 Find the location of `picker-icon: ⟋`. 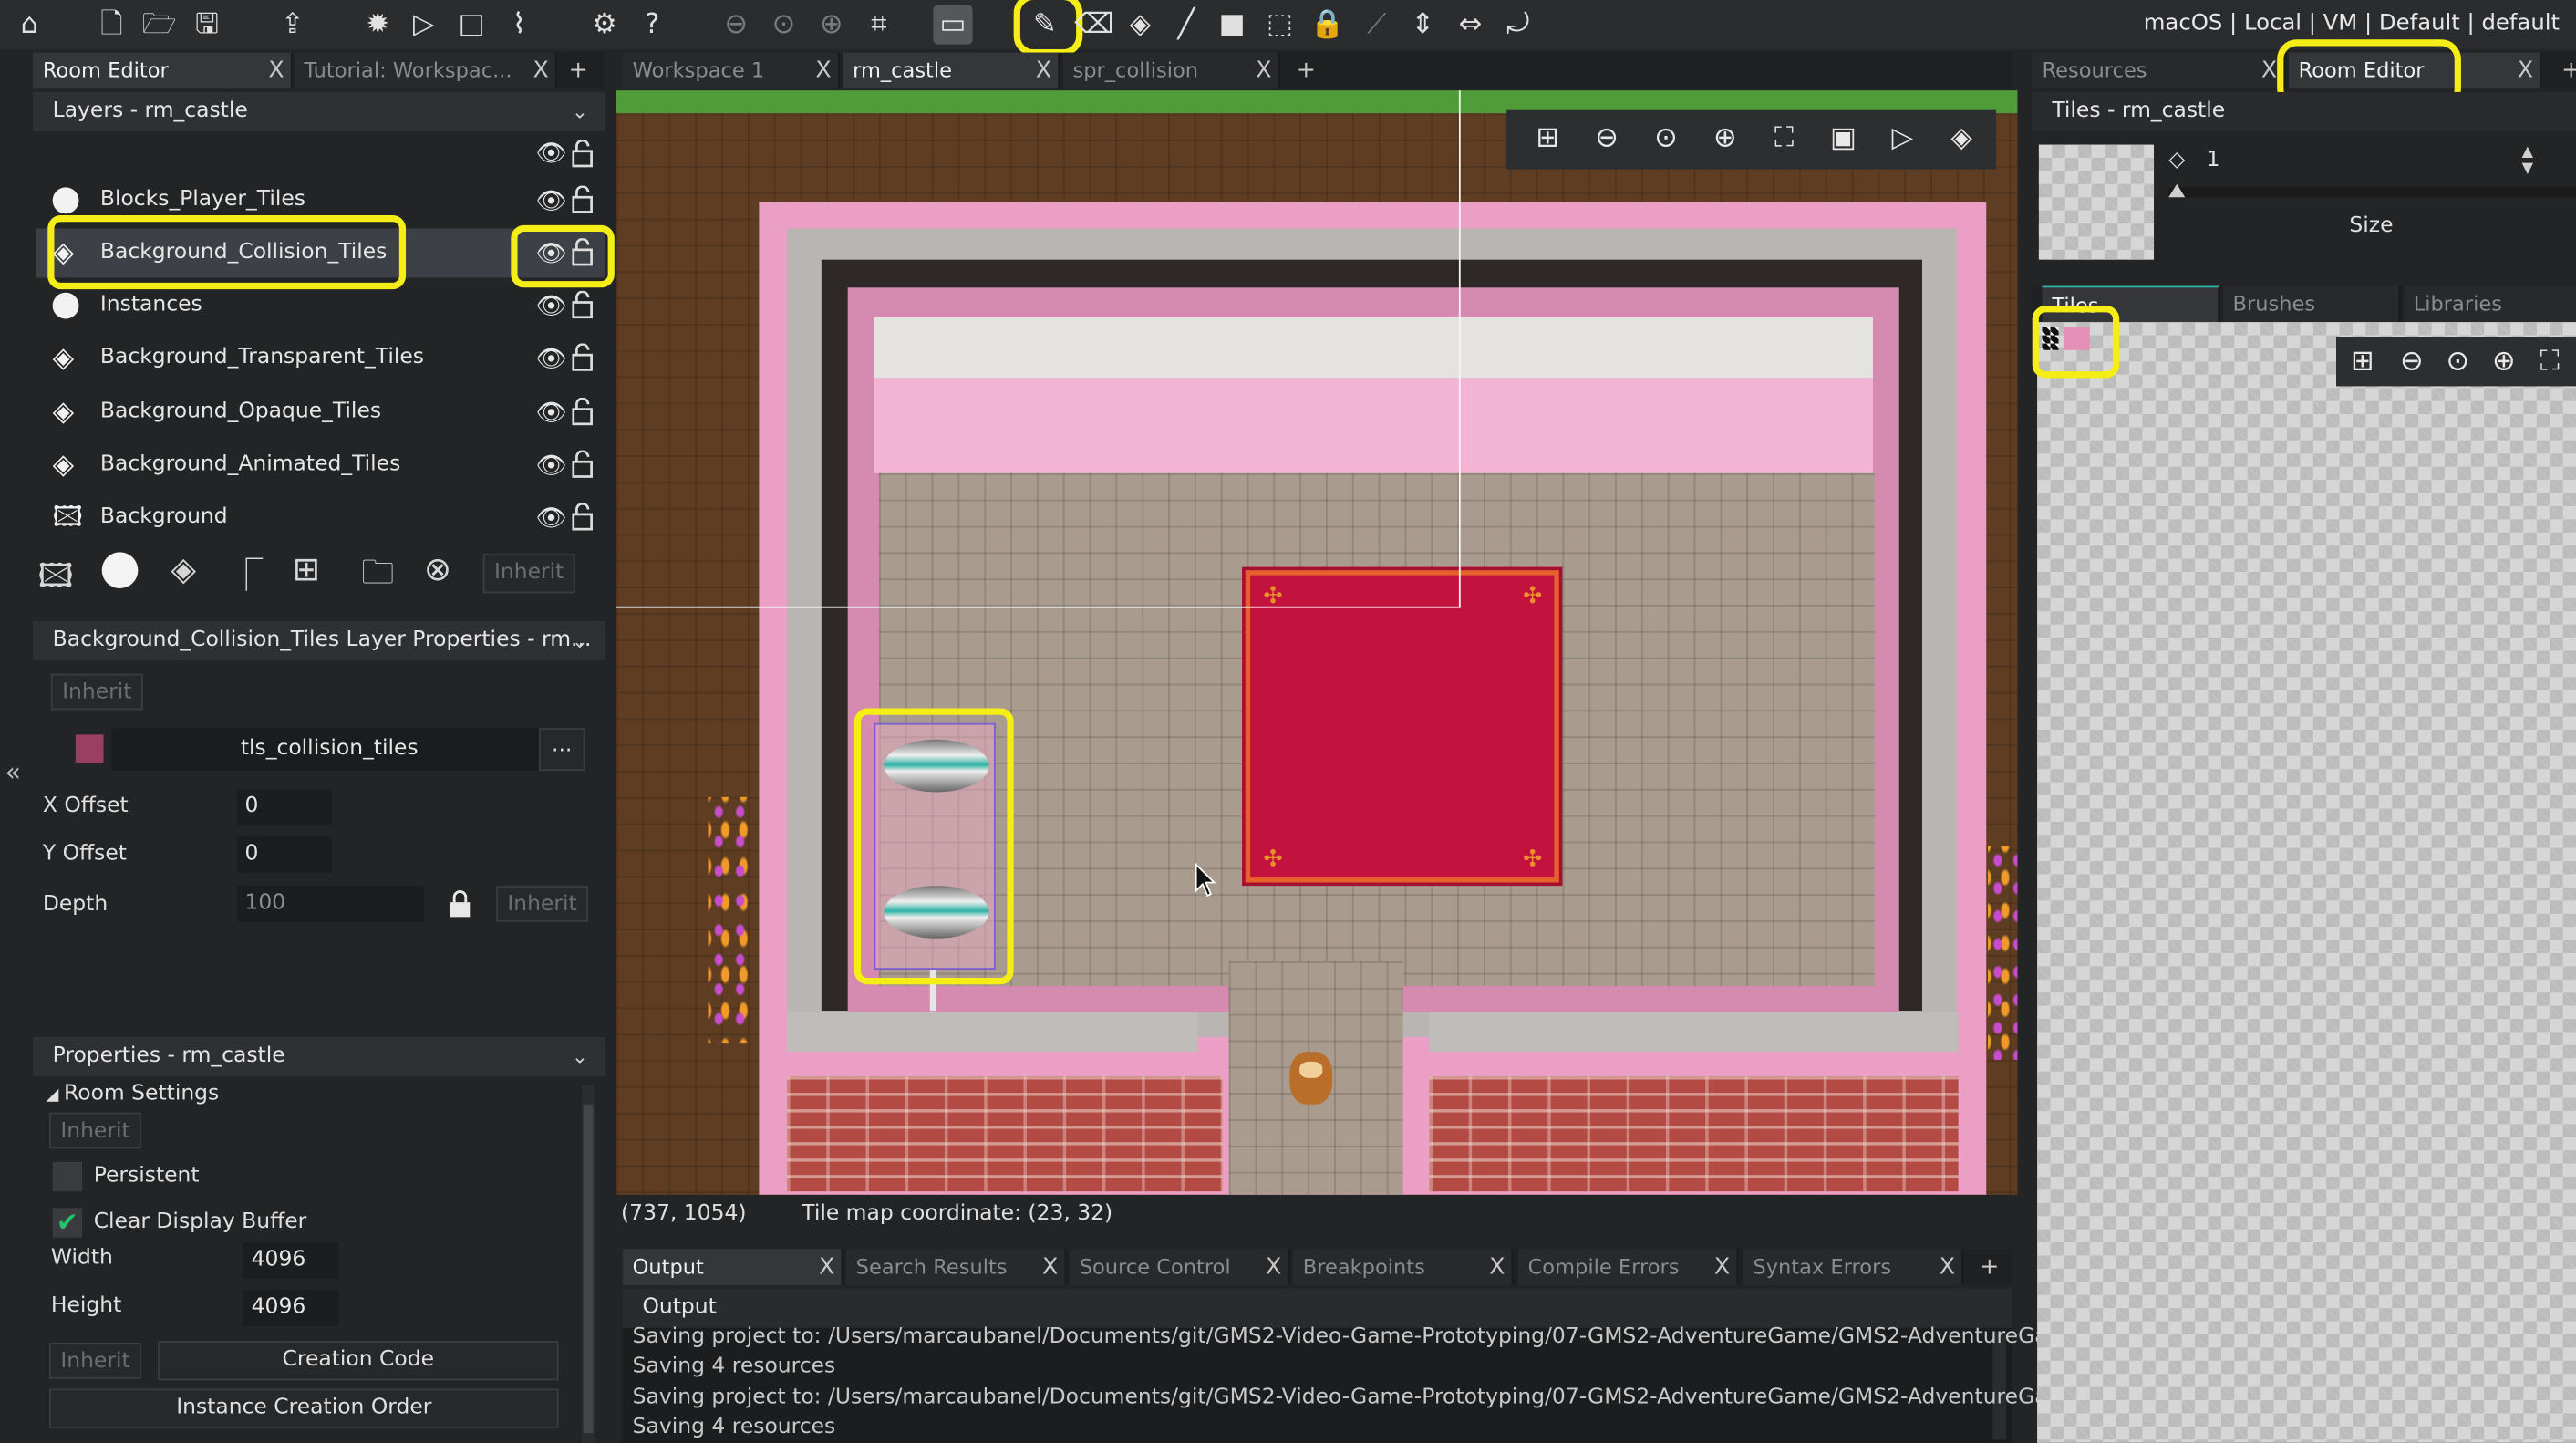

picker-icon: ⟋ is located at coordinates (1376, 25).